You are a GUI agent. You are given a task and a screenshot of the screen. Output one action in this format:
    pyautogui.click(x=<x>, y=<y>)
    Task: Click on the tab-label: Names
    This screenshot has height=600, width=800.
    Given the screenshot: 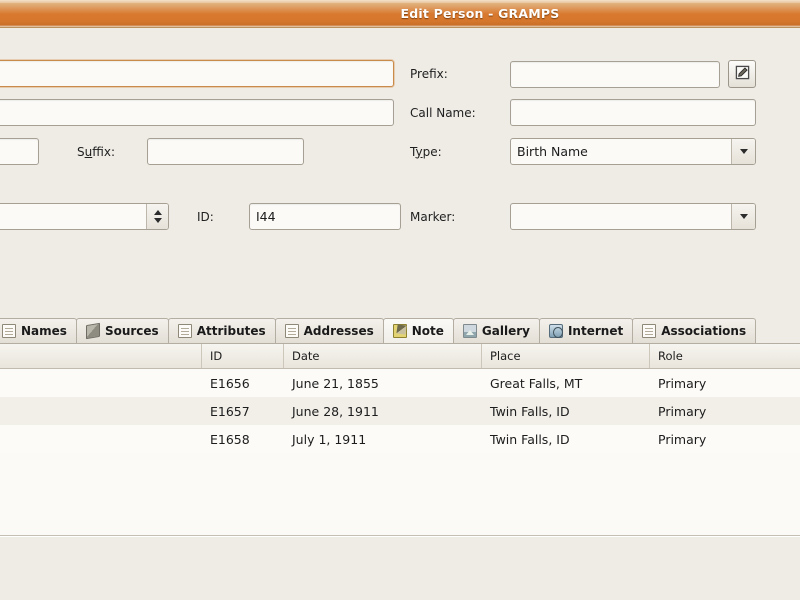 What is the action you would take?
    pyautogui.click(x=44, y=331)
    